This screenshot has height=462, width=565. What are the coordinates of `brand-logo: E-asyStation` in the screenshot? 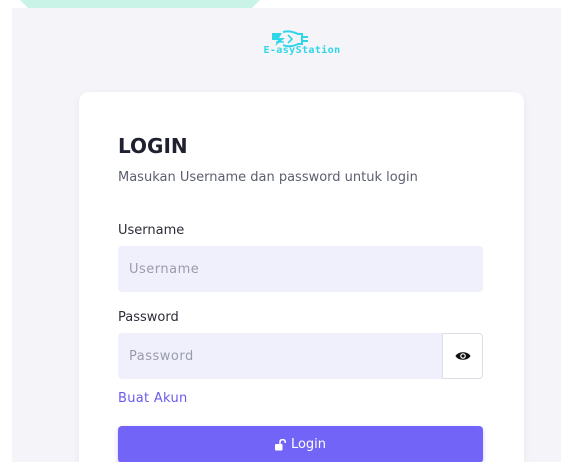 It's located at (302, 44).